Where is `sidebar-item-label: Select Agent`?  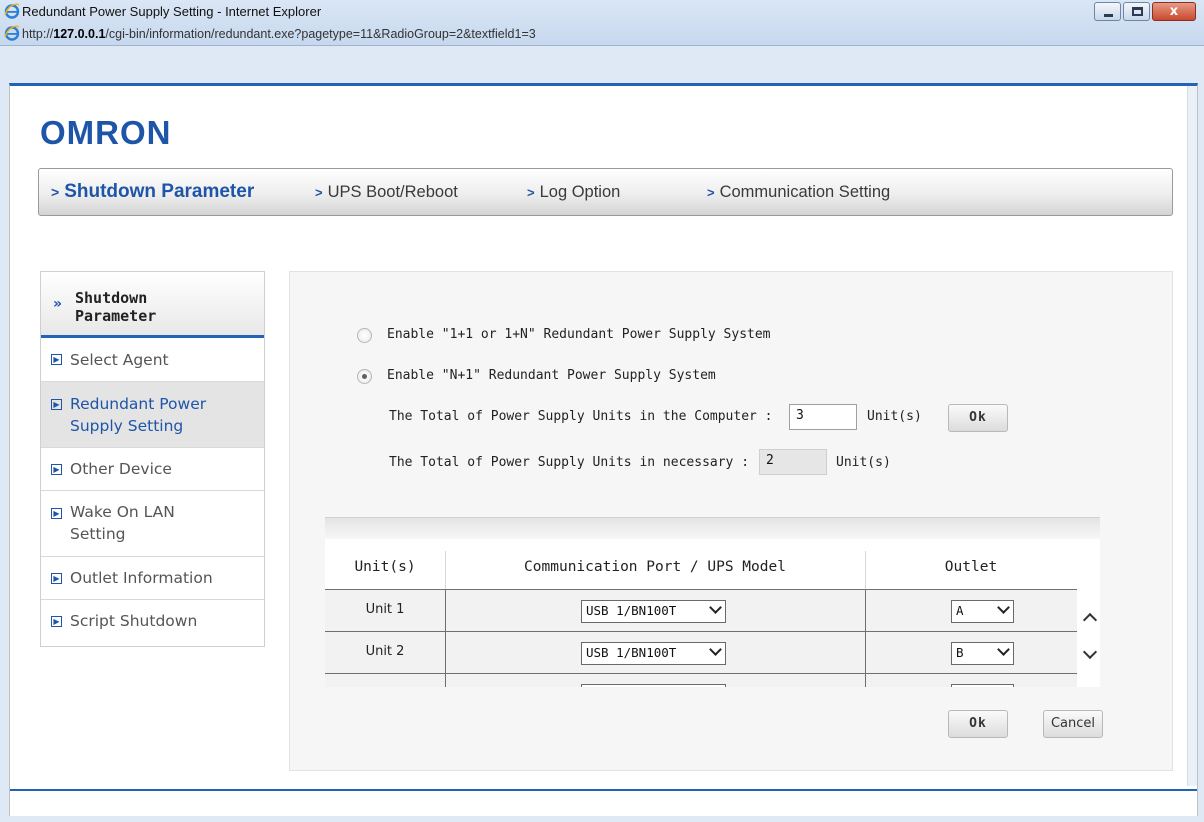 sidebar-item-label: Select Agent is located at coordinates (119, 360).